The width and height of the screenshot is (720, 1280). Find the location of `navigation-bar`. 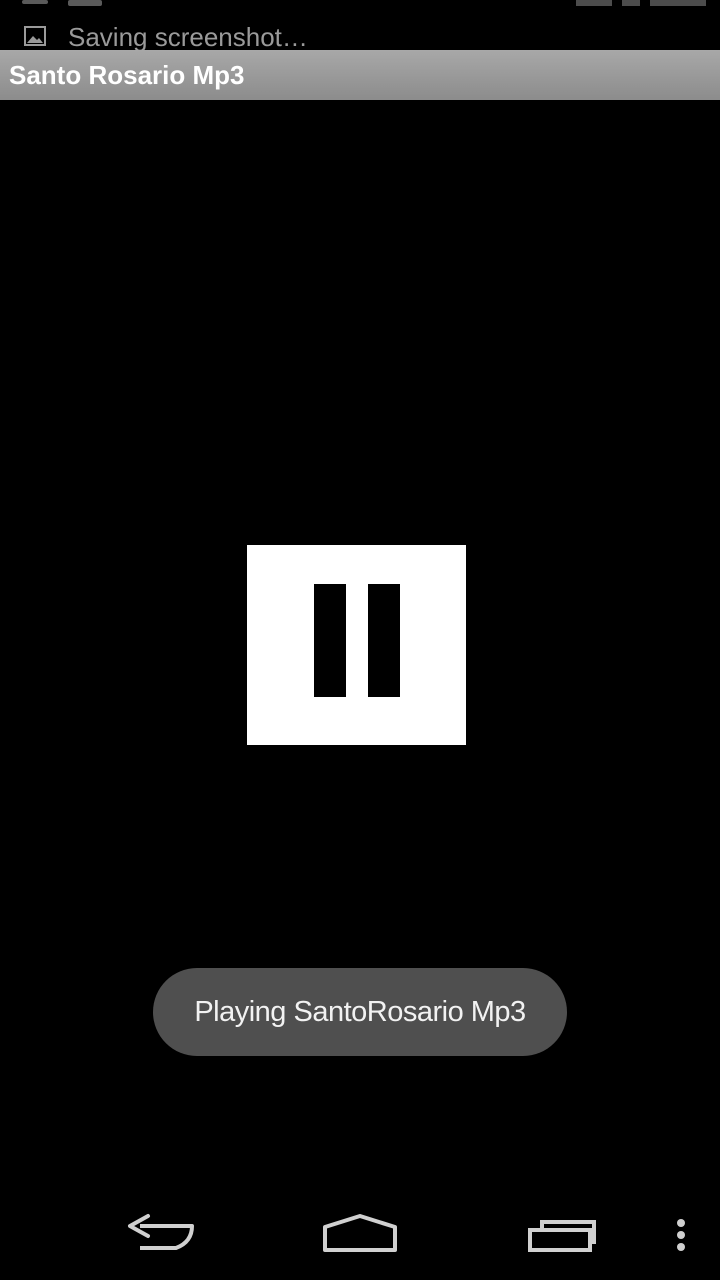

navigation-bar is located at coordinates (360, 1235).